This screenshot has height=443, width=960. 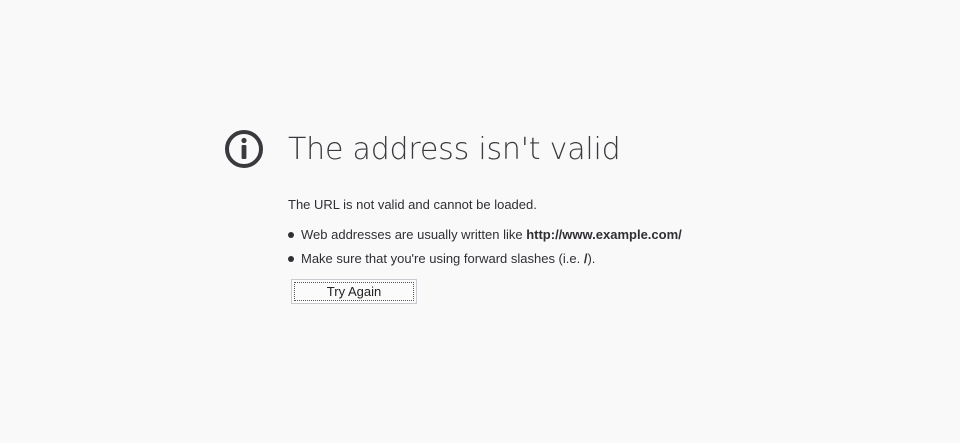 I want to click on title-row: The address isn't valid, so click(x=504, y=149).